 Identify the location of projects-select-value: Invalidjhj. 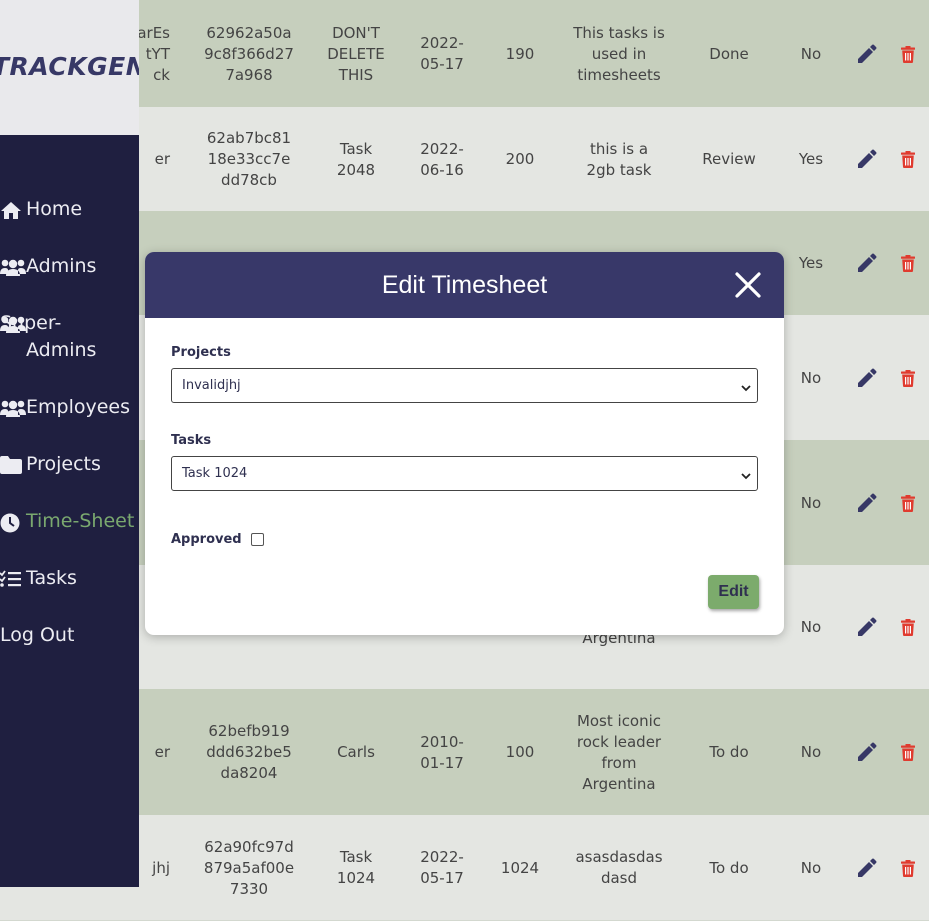
(211, 385).